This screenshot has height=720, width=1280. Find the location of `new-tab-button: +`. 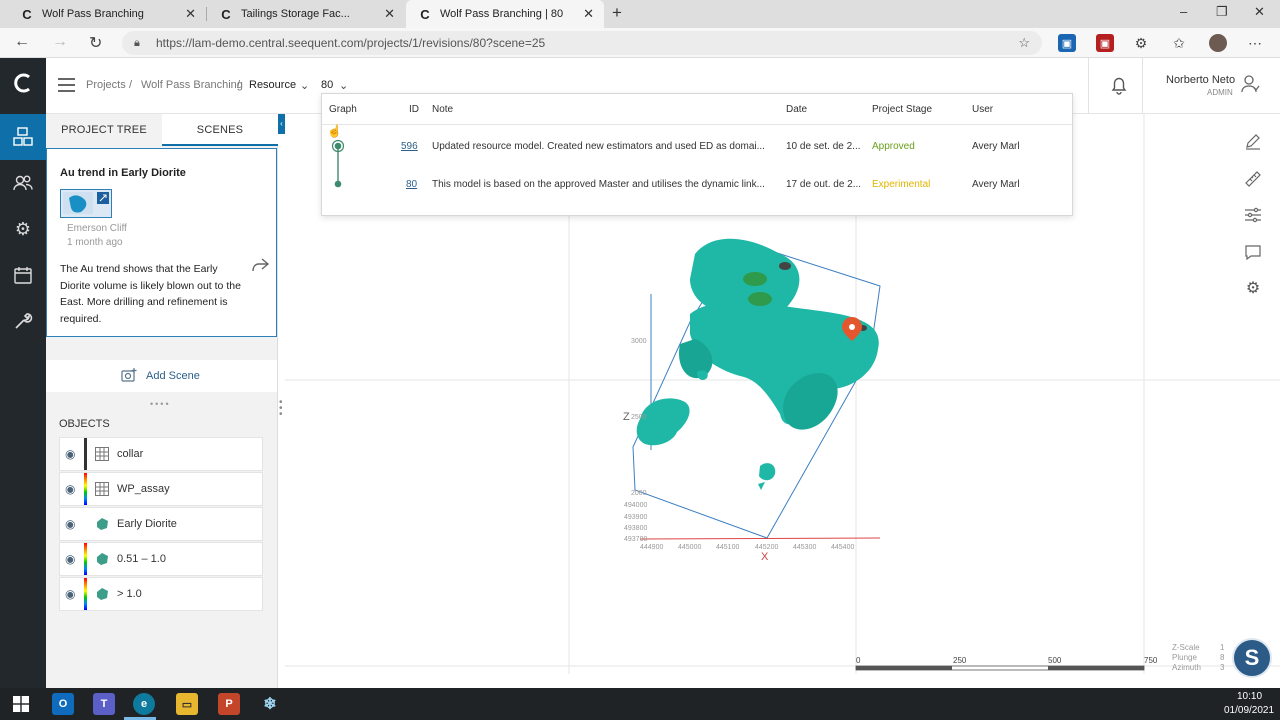

new-tab-button: + is located at coordinates (617, 13).